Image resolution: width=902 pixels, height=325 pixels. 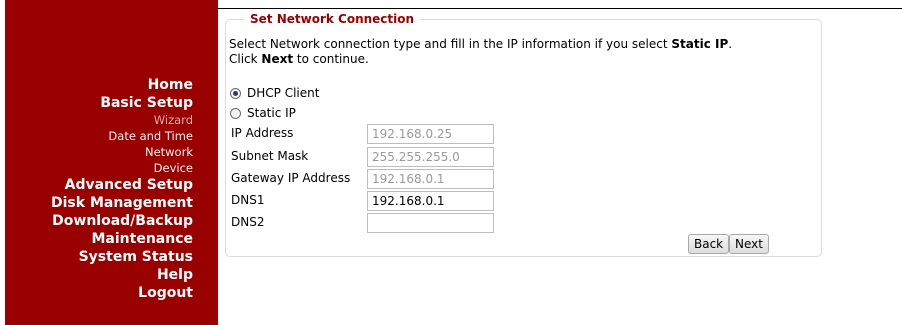 What do you see at coordinates (235, 113) in the screenshot?
I see `static-ip-radio` at bounding box center [235, 113].